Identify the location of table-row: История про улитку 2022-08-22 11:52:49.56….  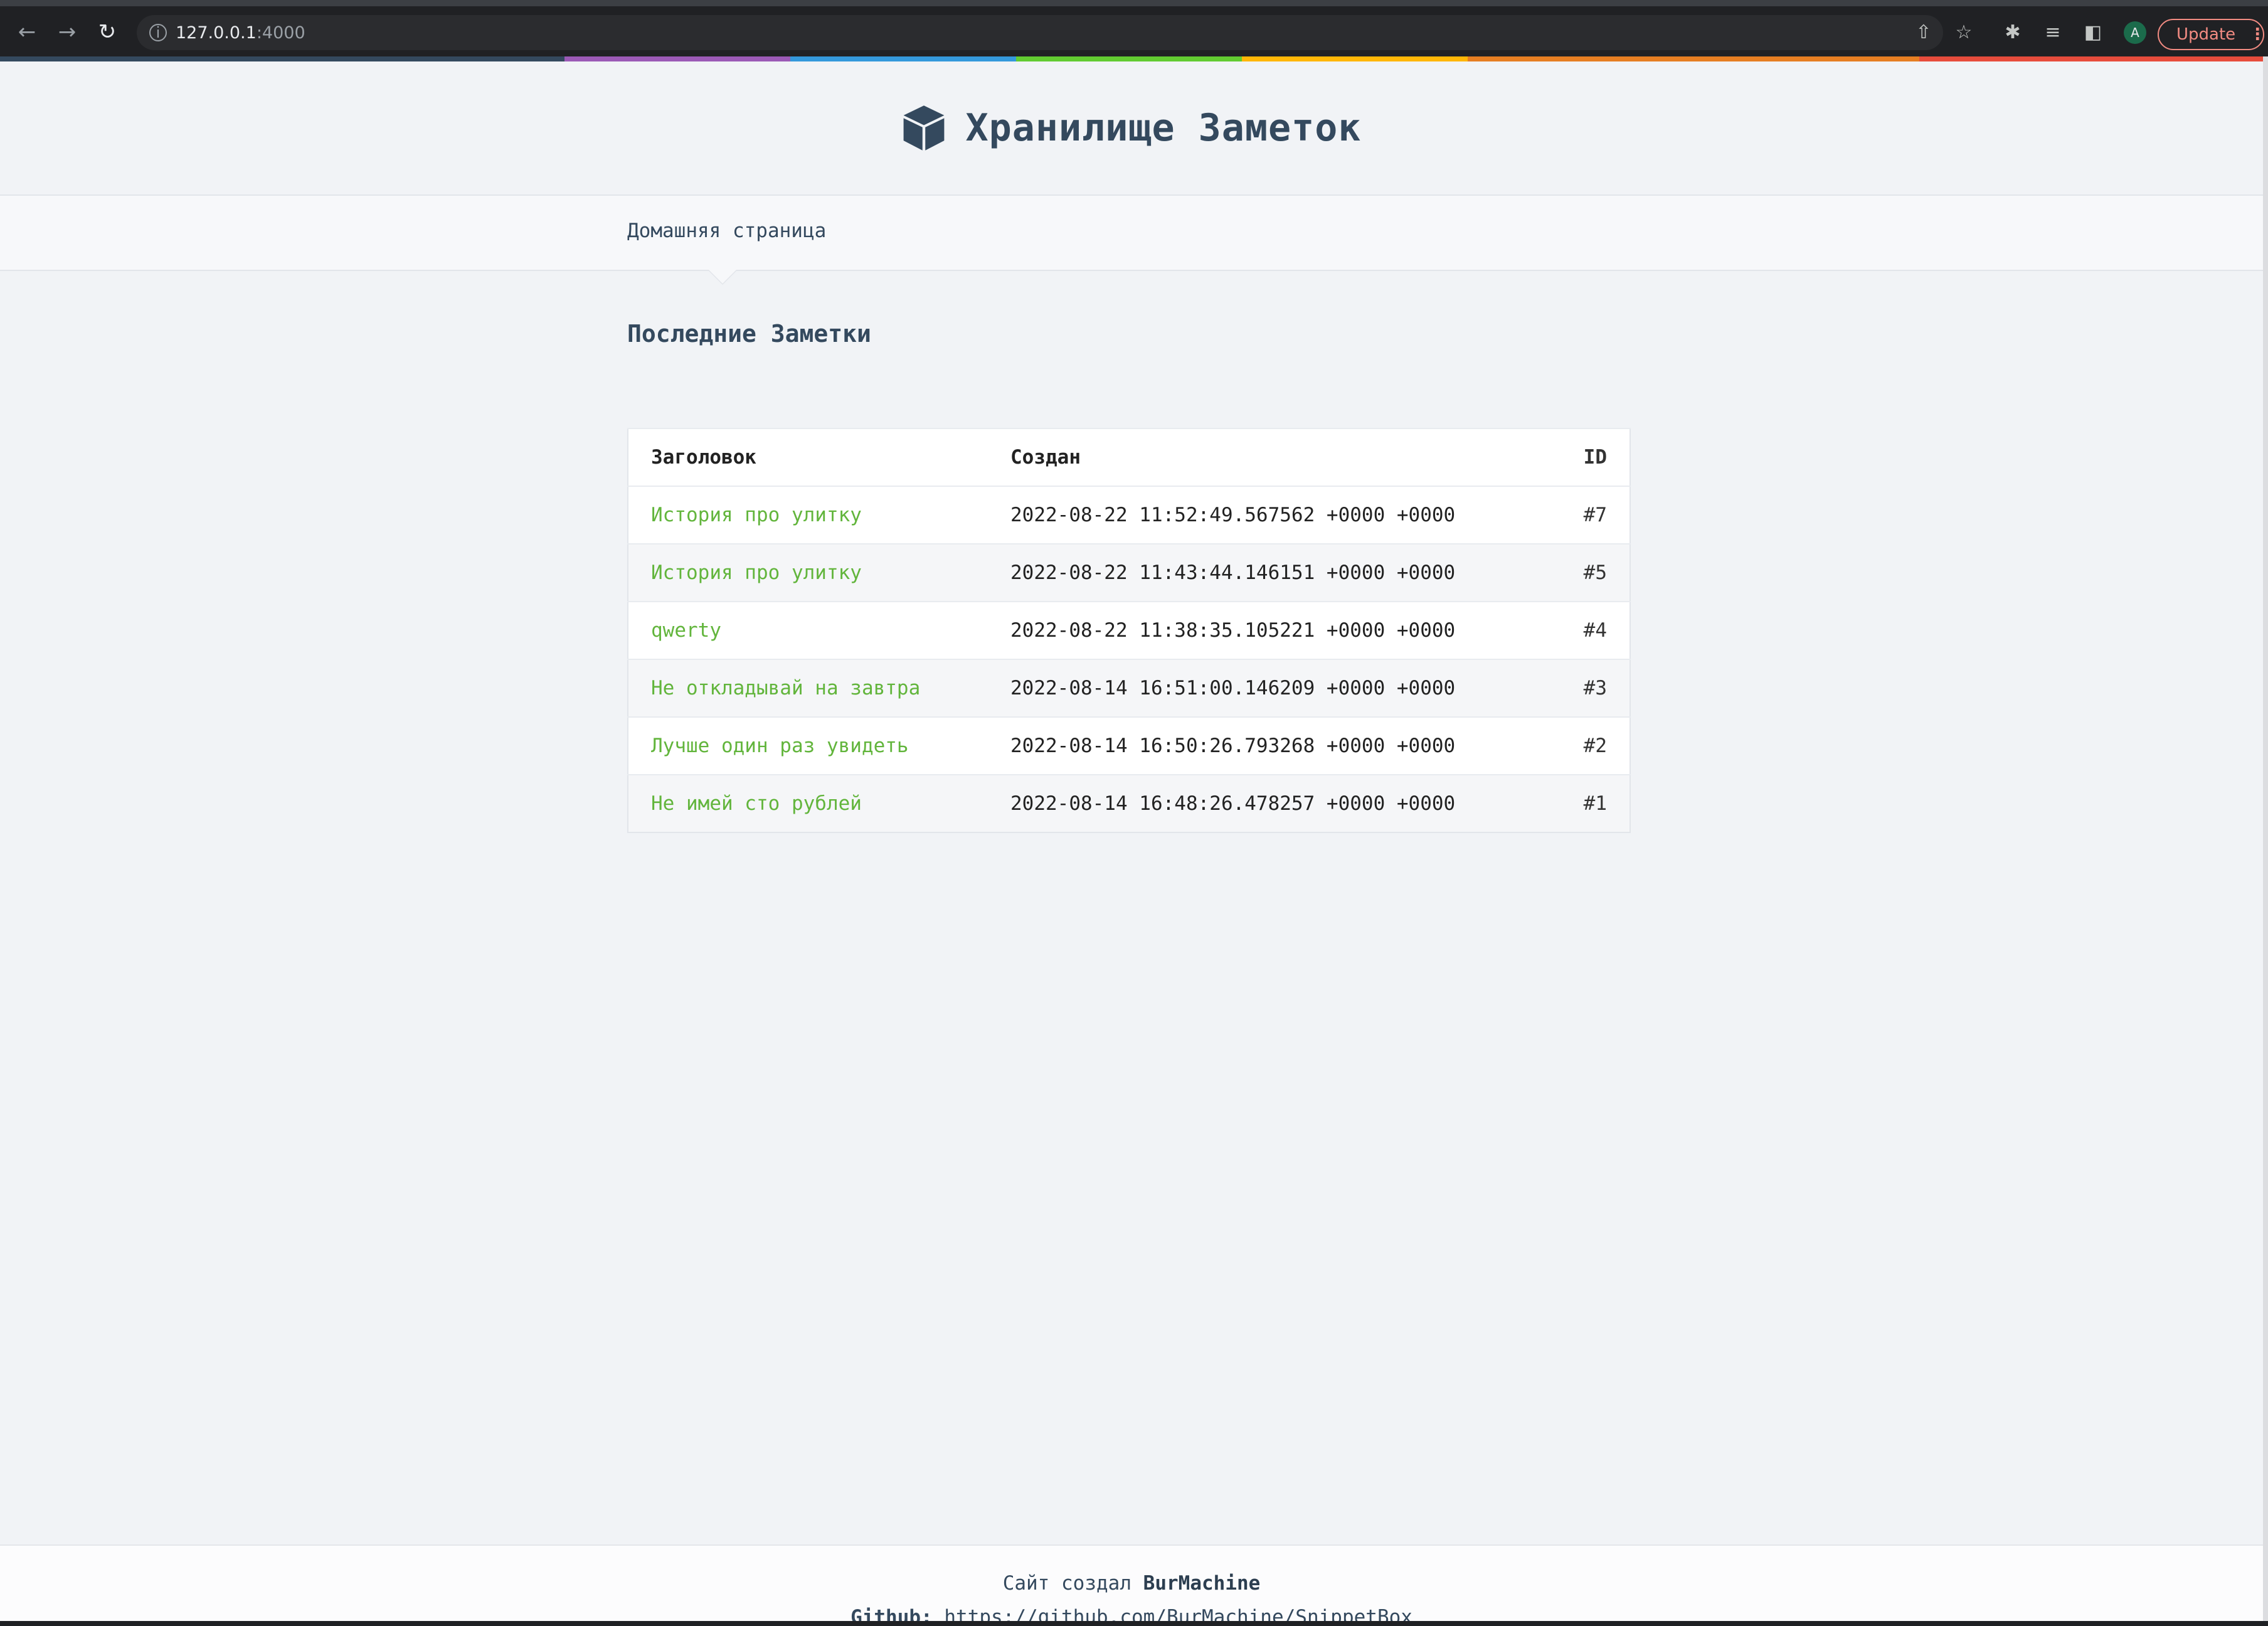
(1129, 515).